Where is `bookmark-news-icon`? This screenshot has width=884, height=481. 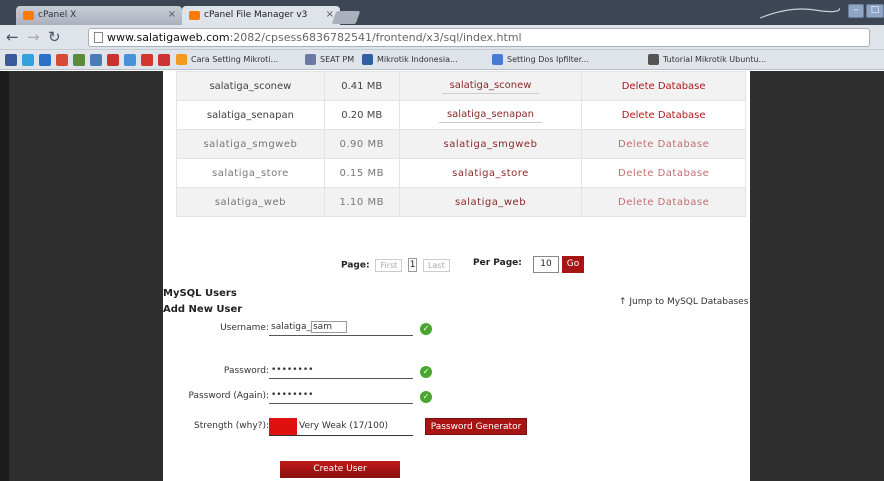
bookmark-news-icon is located at coordinates (164, 60).